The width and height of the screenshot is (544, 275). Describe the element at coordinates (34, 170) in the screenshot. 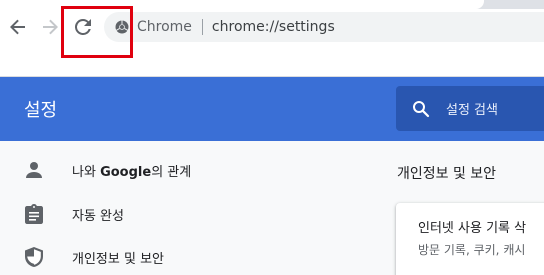

I see `person-icon` at that location.